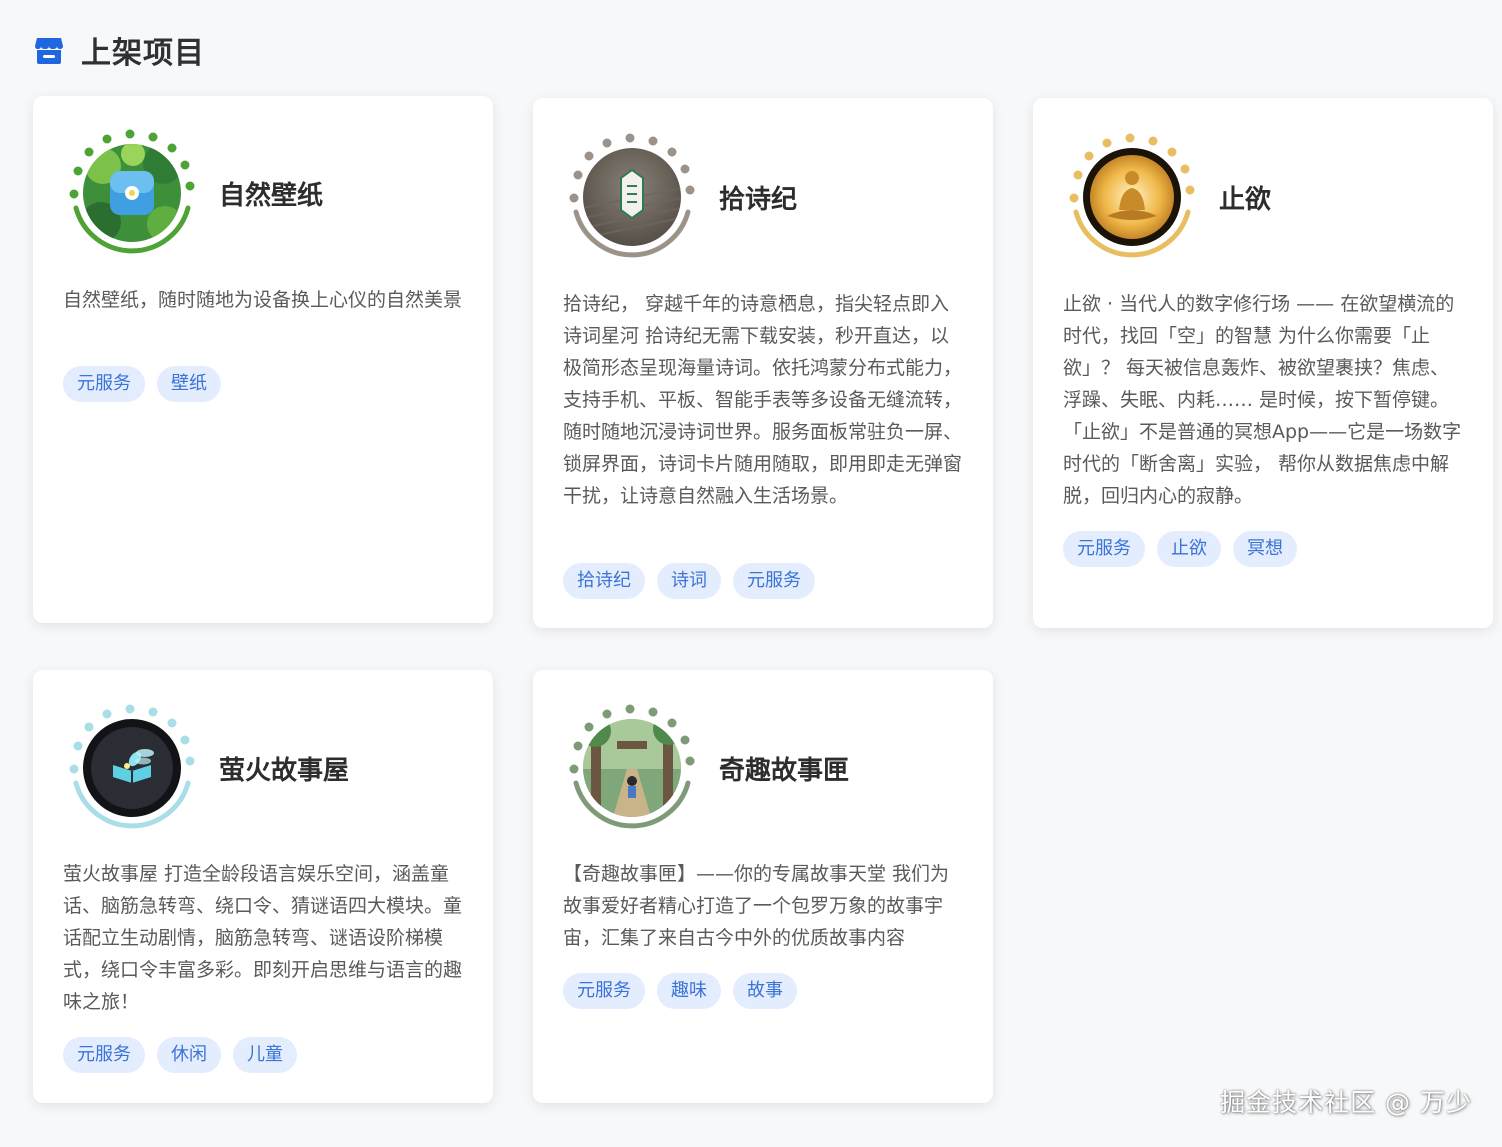 This screenshot has width=1502, height=1147. I want to click on meditation-app-icon, so click(1132, 197).